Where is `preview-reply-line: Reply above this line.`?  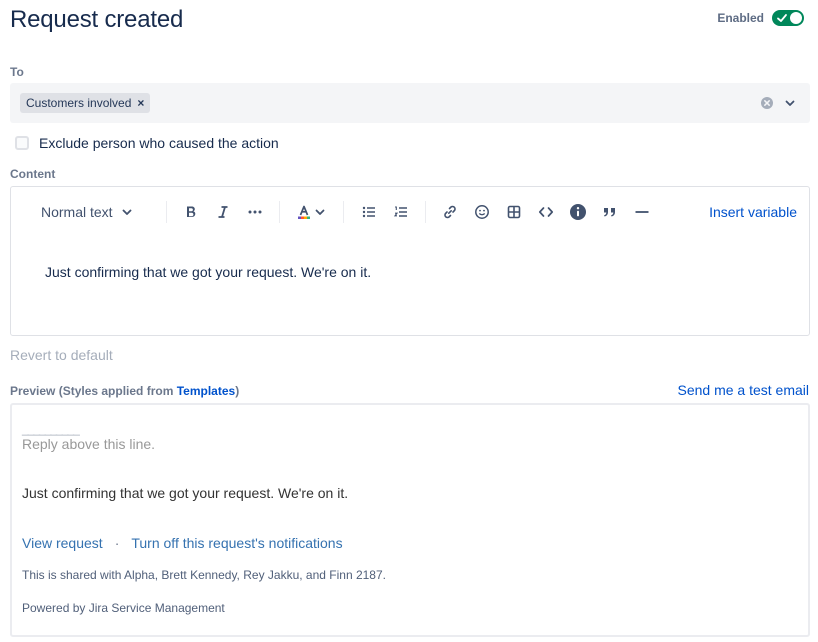
preview-reply-line: Reply above this line. is located at coordinates (89, 444).